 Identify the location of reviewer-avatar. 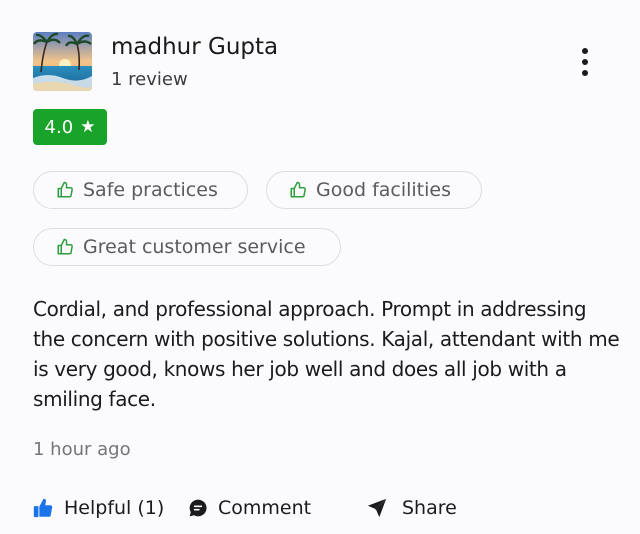
(62, 61).